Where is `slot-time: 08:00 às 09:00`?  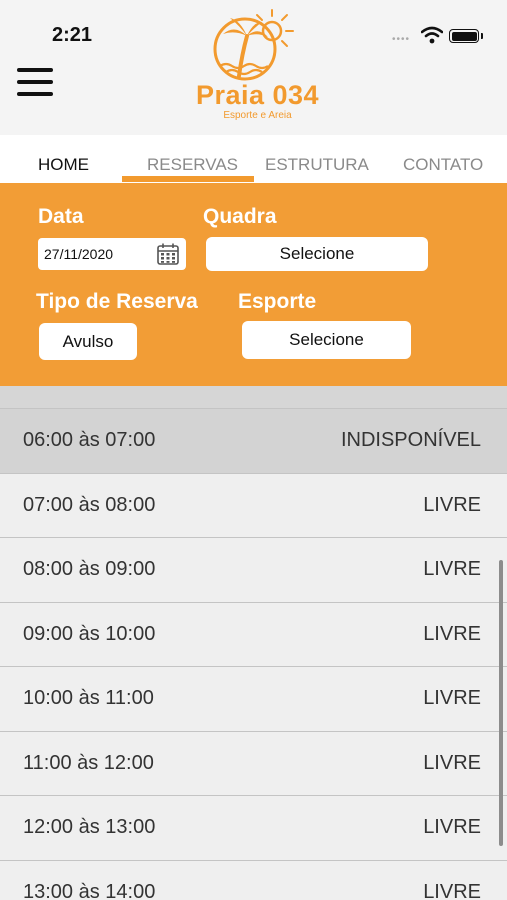
slot-time: 08:00 às 09:00 is located at coordinates (89, 569).